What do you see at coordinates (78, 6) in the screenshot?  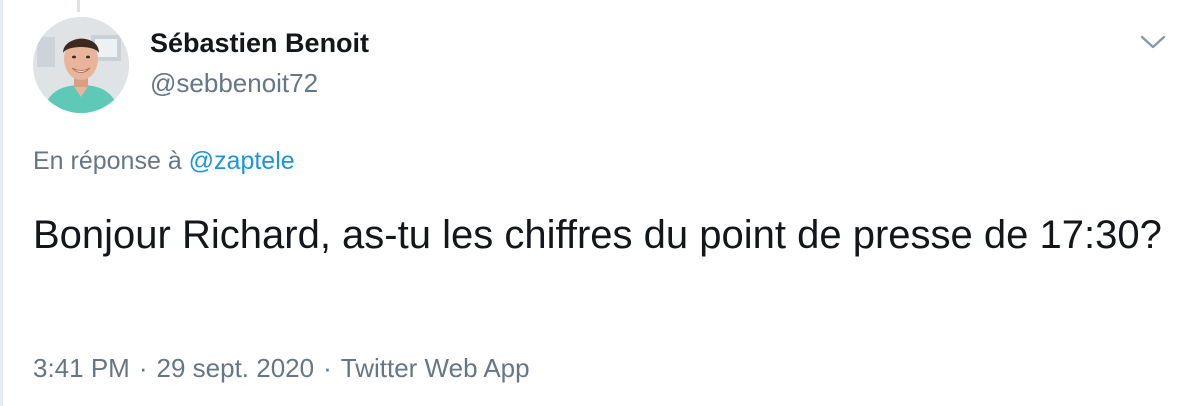 I see `thread-connector-line` at bounding box center [78, 6].